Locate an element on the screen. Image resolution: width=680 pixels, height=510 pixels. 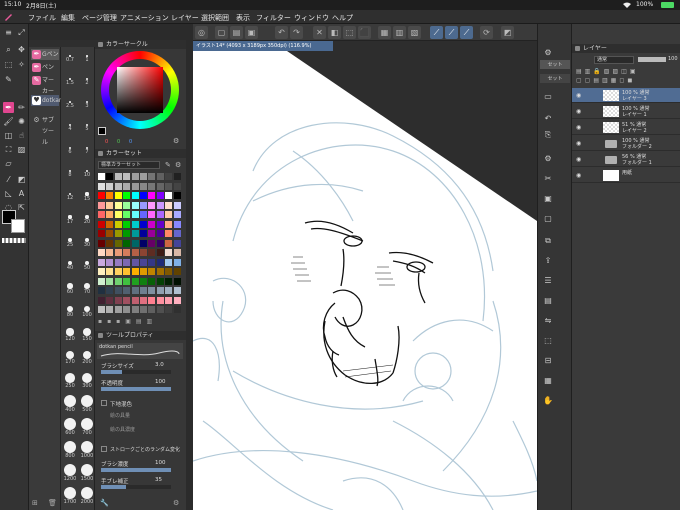
brush-size-preset: 2000 is located at coordinates (87, 496).